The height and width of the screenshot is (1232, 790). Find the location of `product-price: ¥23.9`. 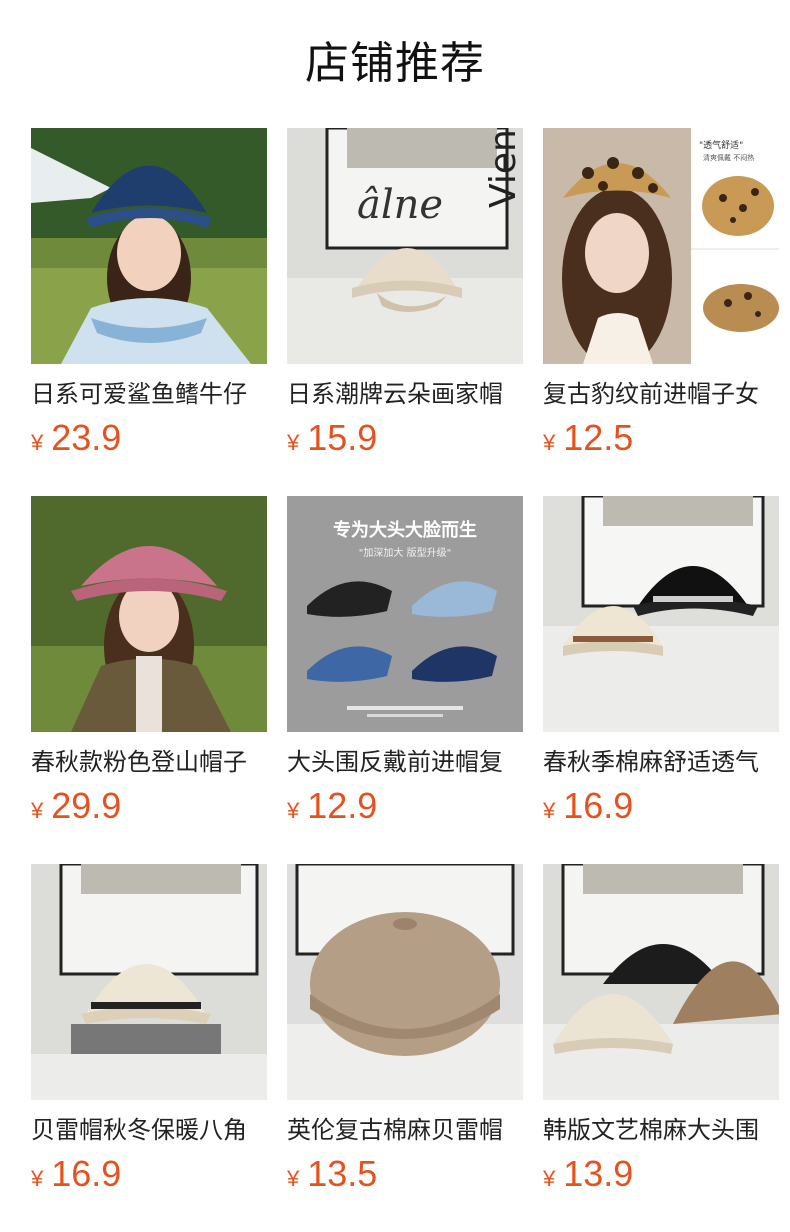

product-price: ¥23.9 is located at coordinates (76, 438).